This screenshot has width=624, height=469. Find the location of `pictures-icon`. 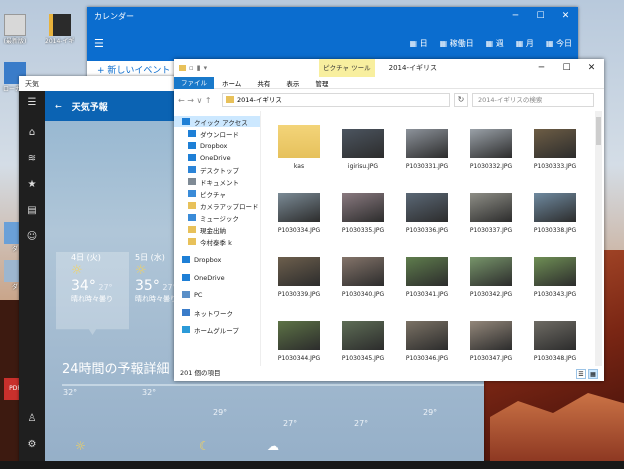

pictures-icon is located at coordinates (192, 193).